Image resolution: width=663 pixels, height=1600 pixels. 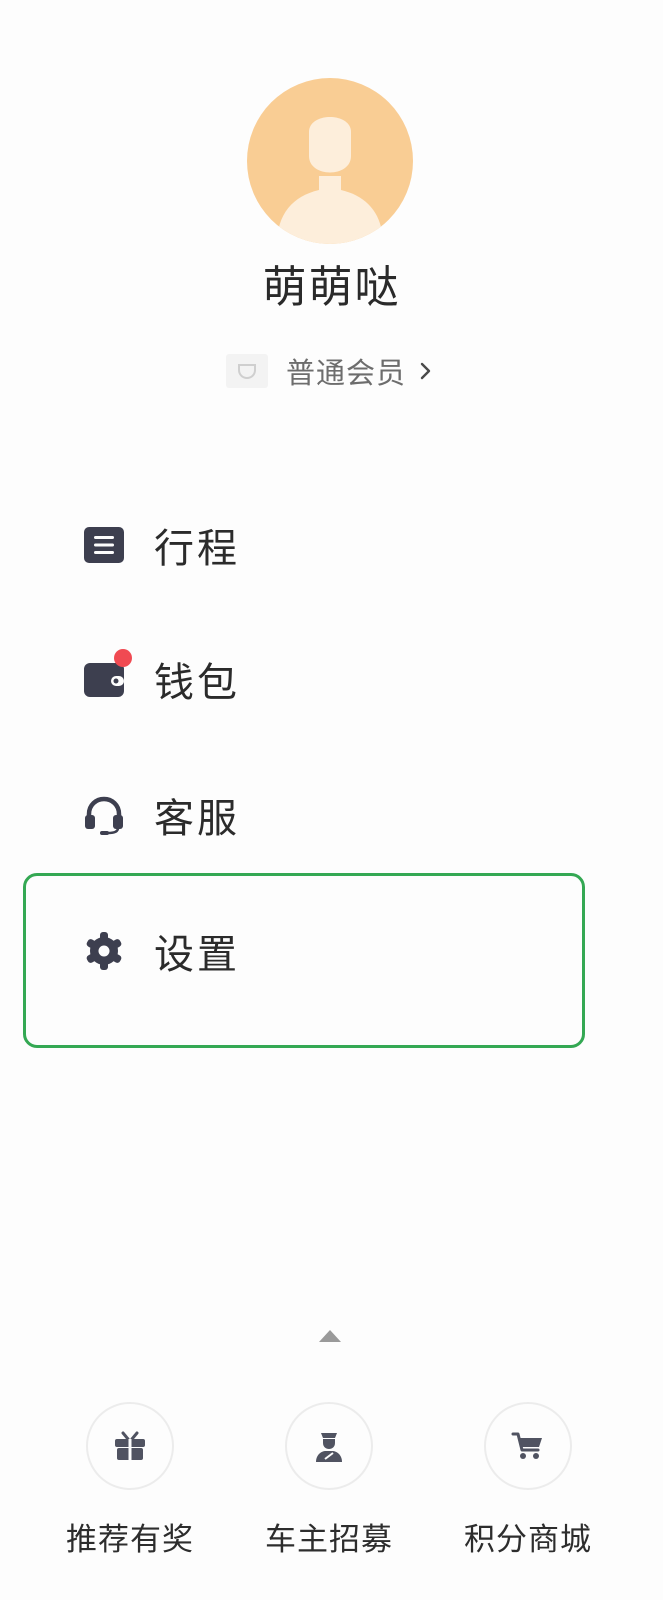 I want to click on menu-item-customer-service: 客服, so click(x=306, y=815).